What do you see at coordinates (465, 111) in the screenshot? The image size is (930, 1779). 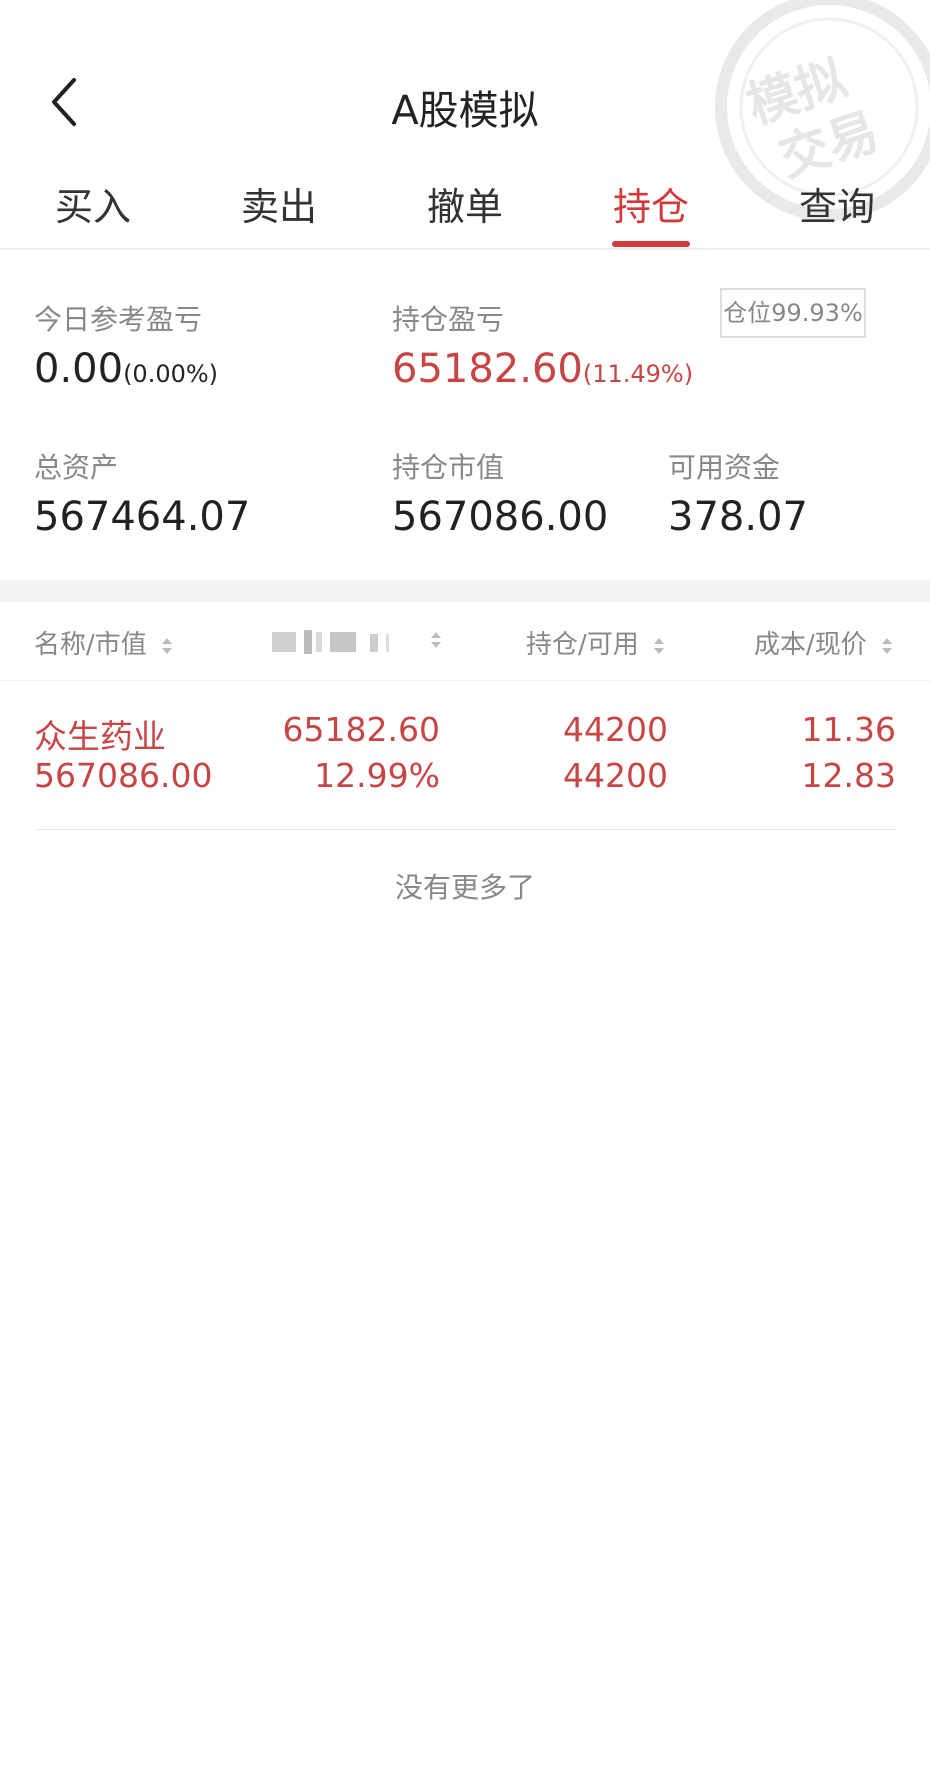 I see `page-title: A股模拟` at bounding box center [465, 111].